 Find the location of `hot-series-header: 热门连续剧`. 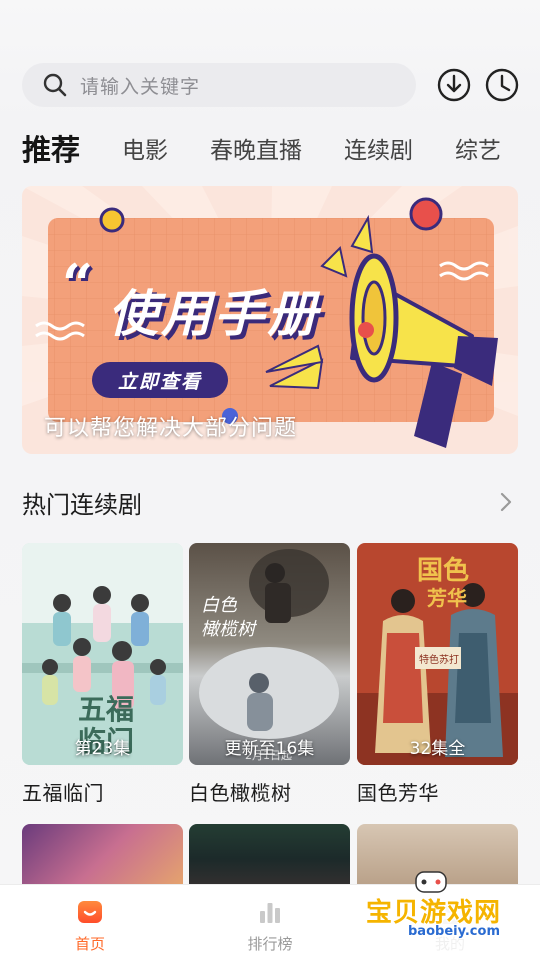

hot-series-header: 热门连续剧 is located at coordinates (270, 502).